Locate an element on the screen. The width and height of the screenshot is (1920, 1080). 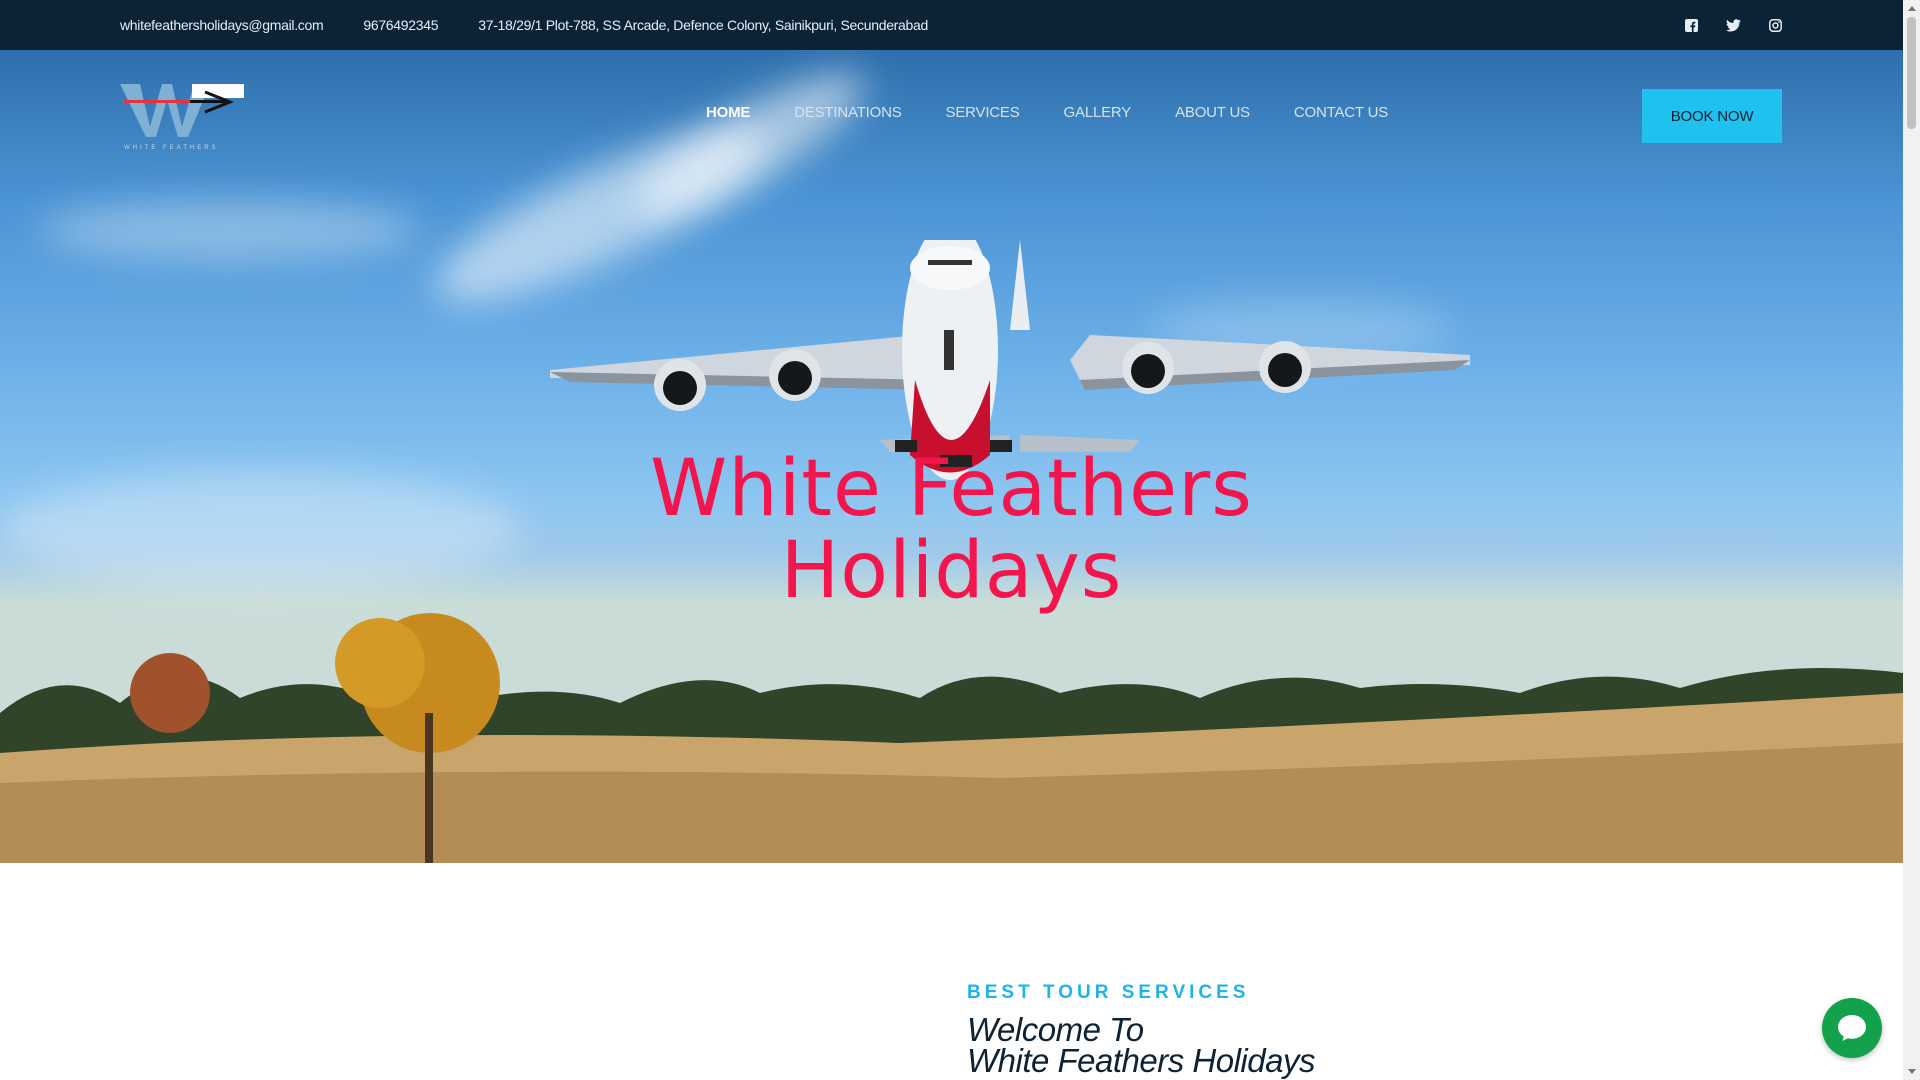
cloud is located at coordinates (230, 230).